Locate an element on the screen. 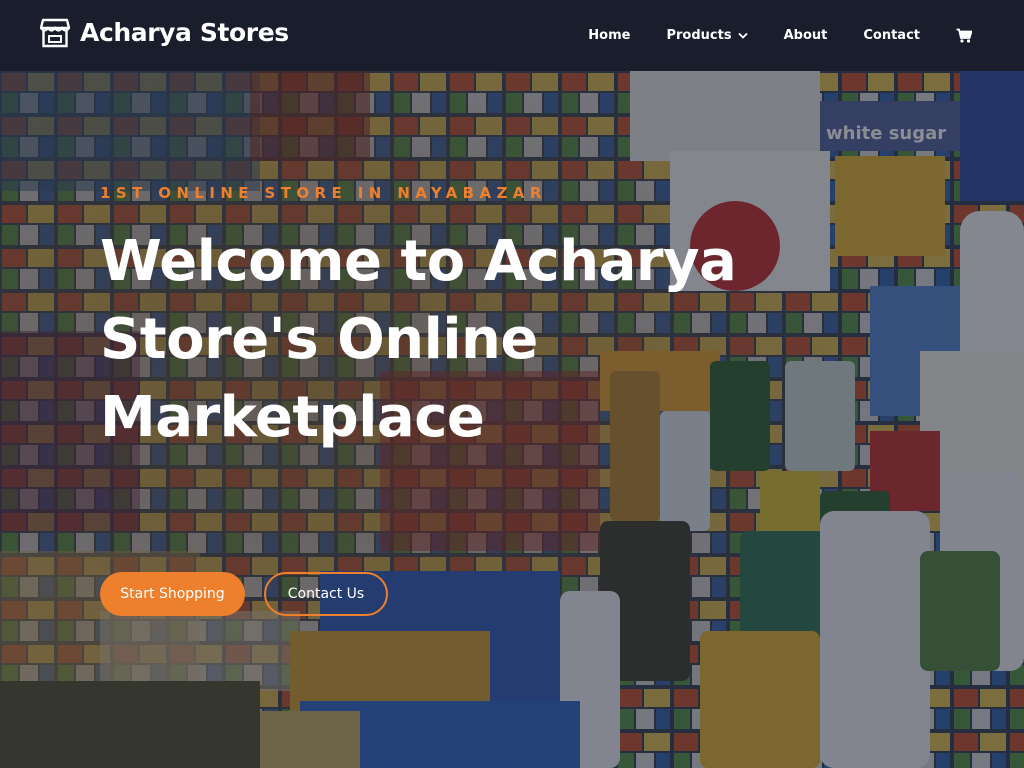  nav-contact-label: Contact is located at coordinates (891, 35).